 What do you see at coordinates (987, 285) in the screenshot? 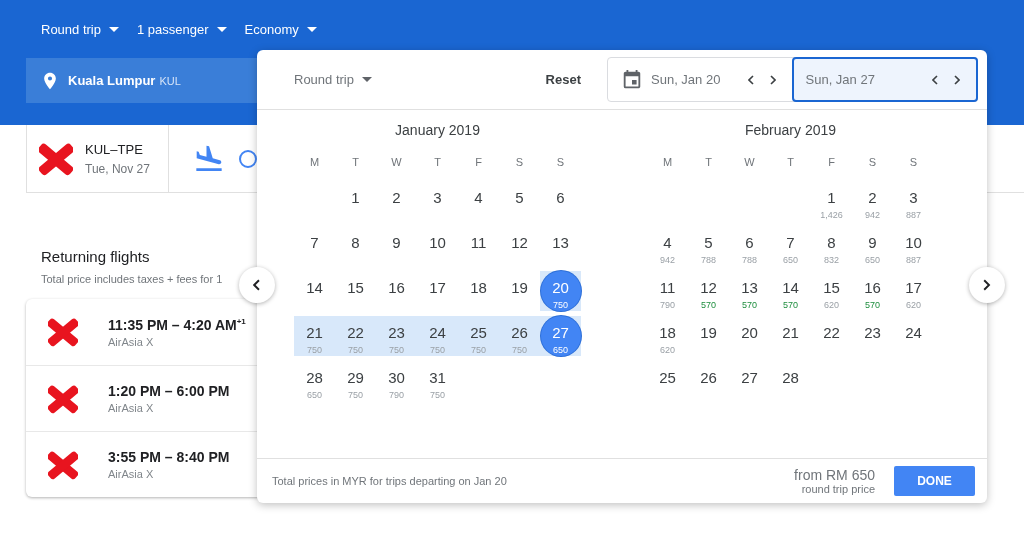
I see `next-month-button` at bounding box center [987, 285].